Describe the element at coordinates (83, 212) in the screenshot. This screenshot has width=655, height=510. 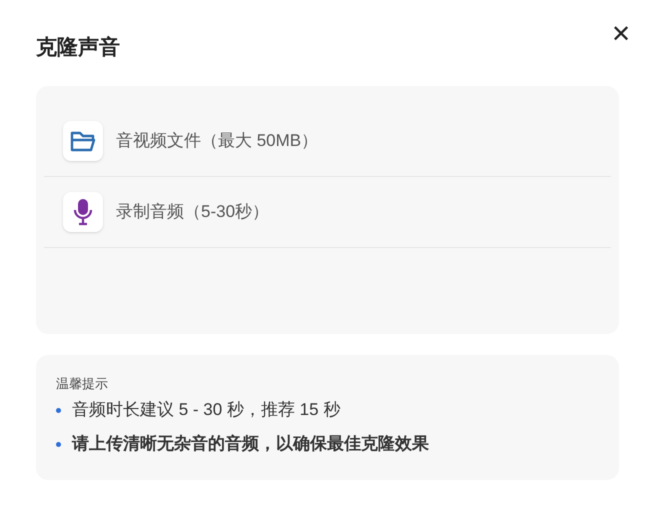
I see `microphone-icon` at that location.